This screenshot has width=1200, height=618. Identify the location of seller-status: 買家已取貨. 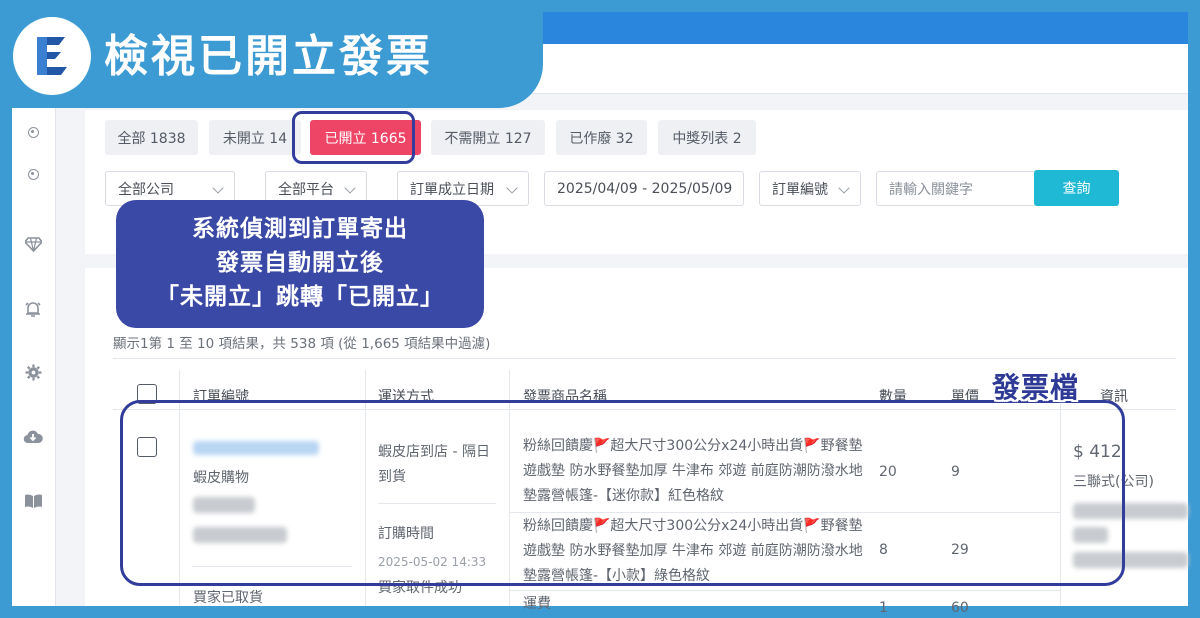
(228, 598).